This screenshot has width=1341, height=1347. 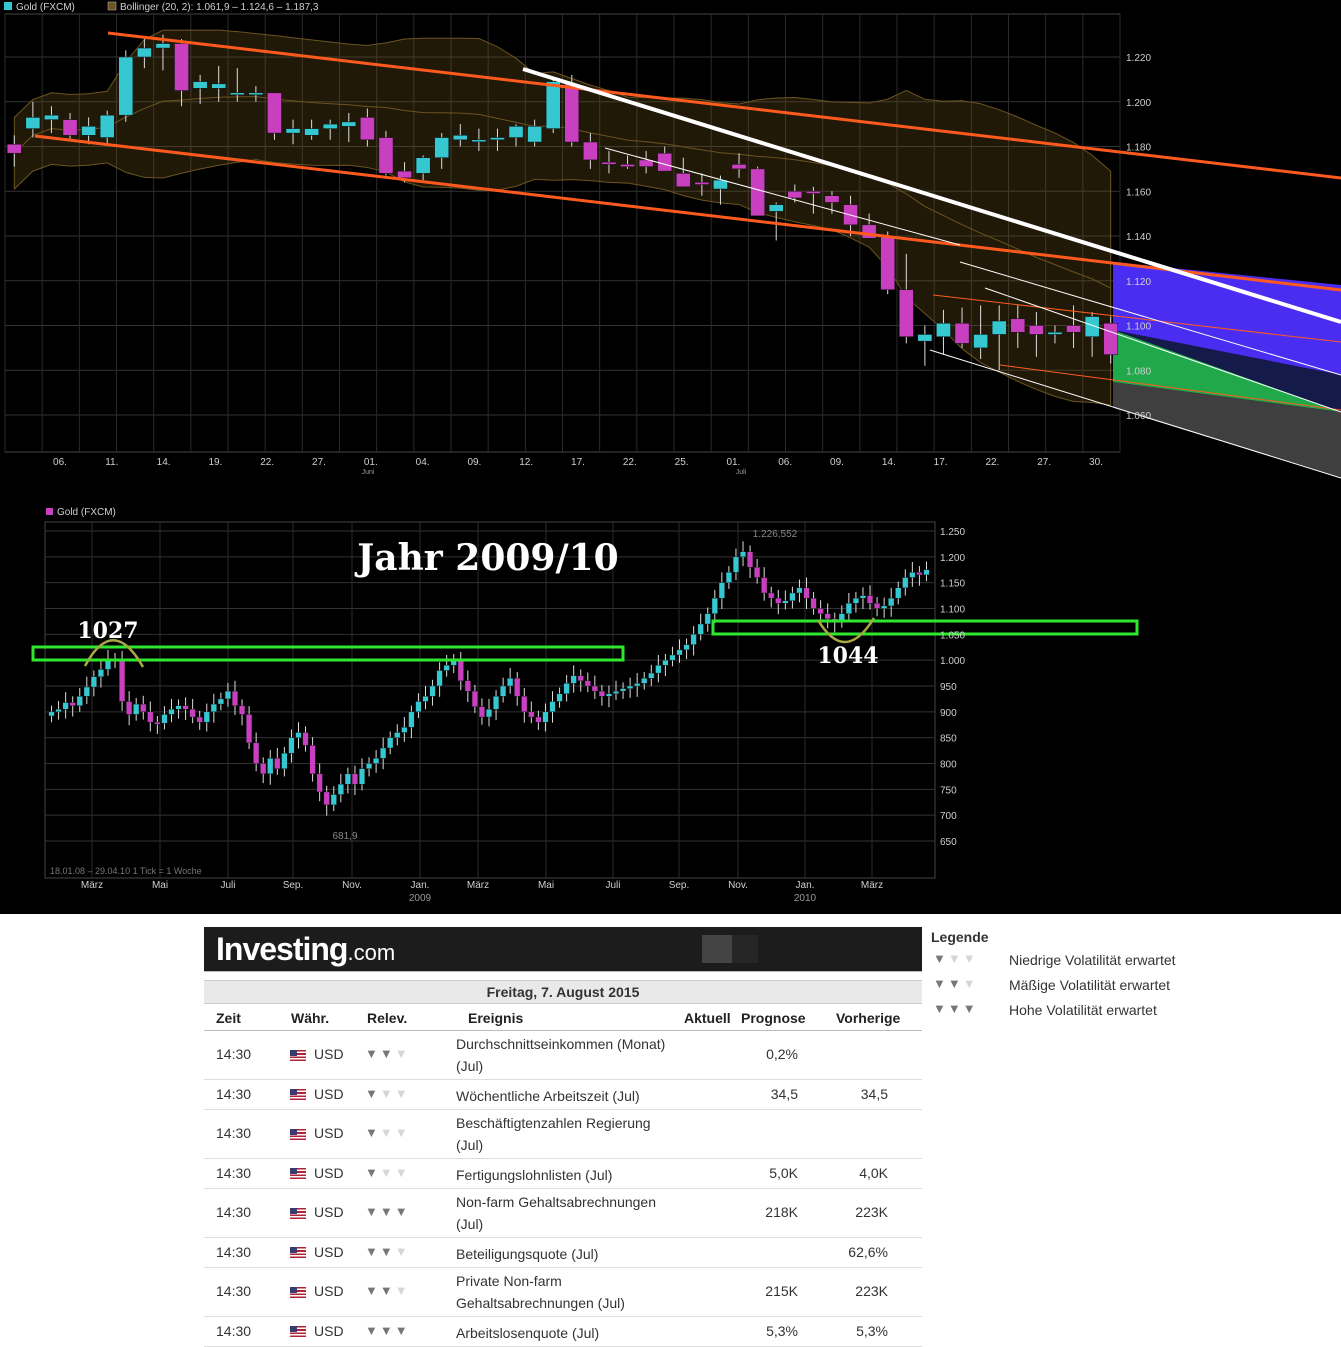 I want to click on c2-x-tick: Sep., so click(x=679, y=885).